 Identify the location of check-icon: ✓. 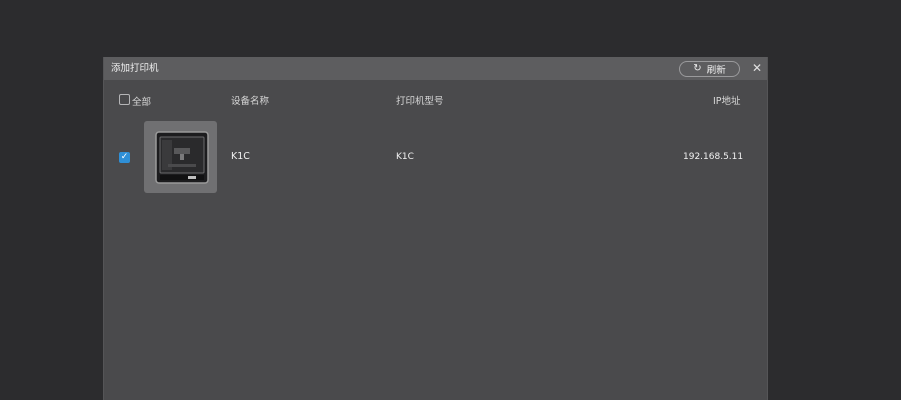
(124, 157).